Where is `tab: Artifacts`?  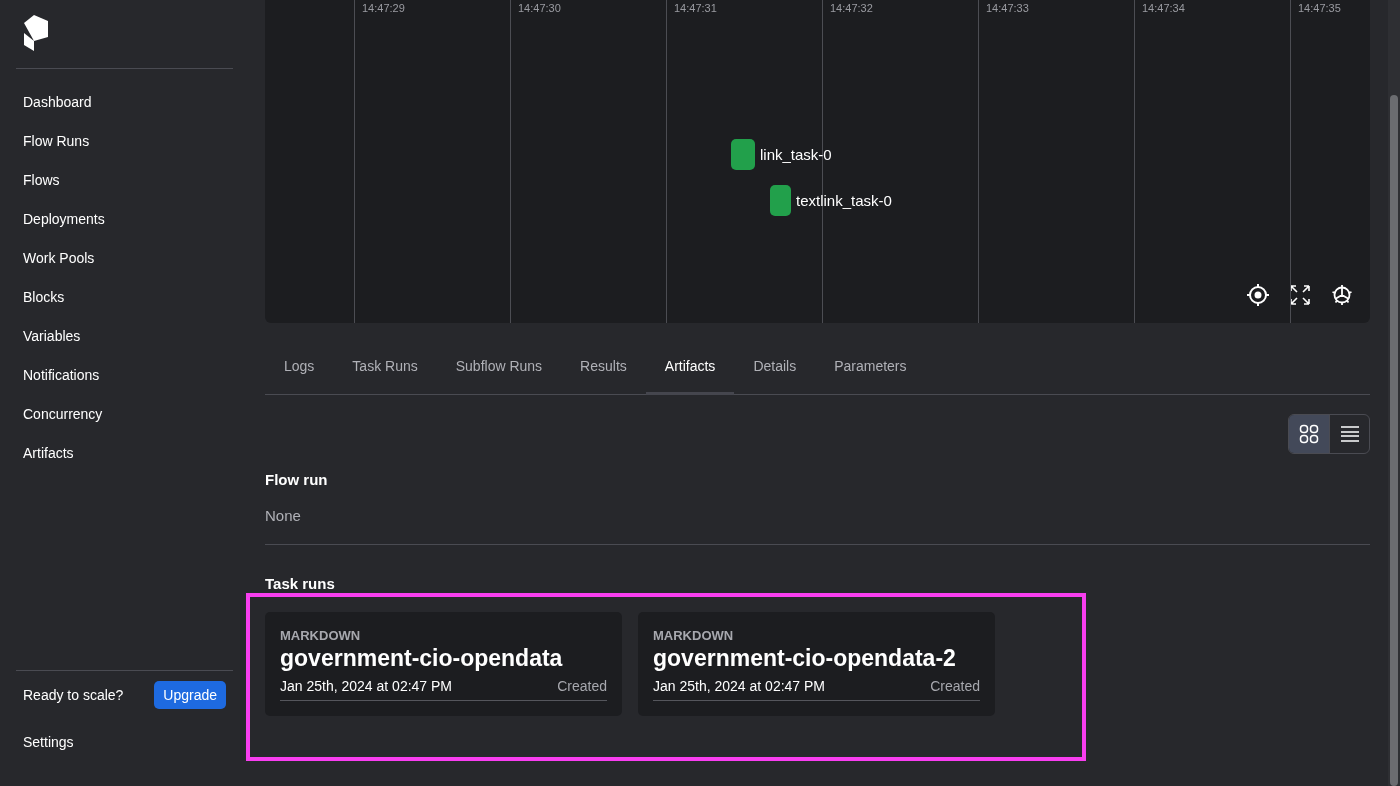
tab: Artifacts is located at coordinates (690, 367).